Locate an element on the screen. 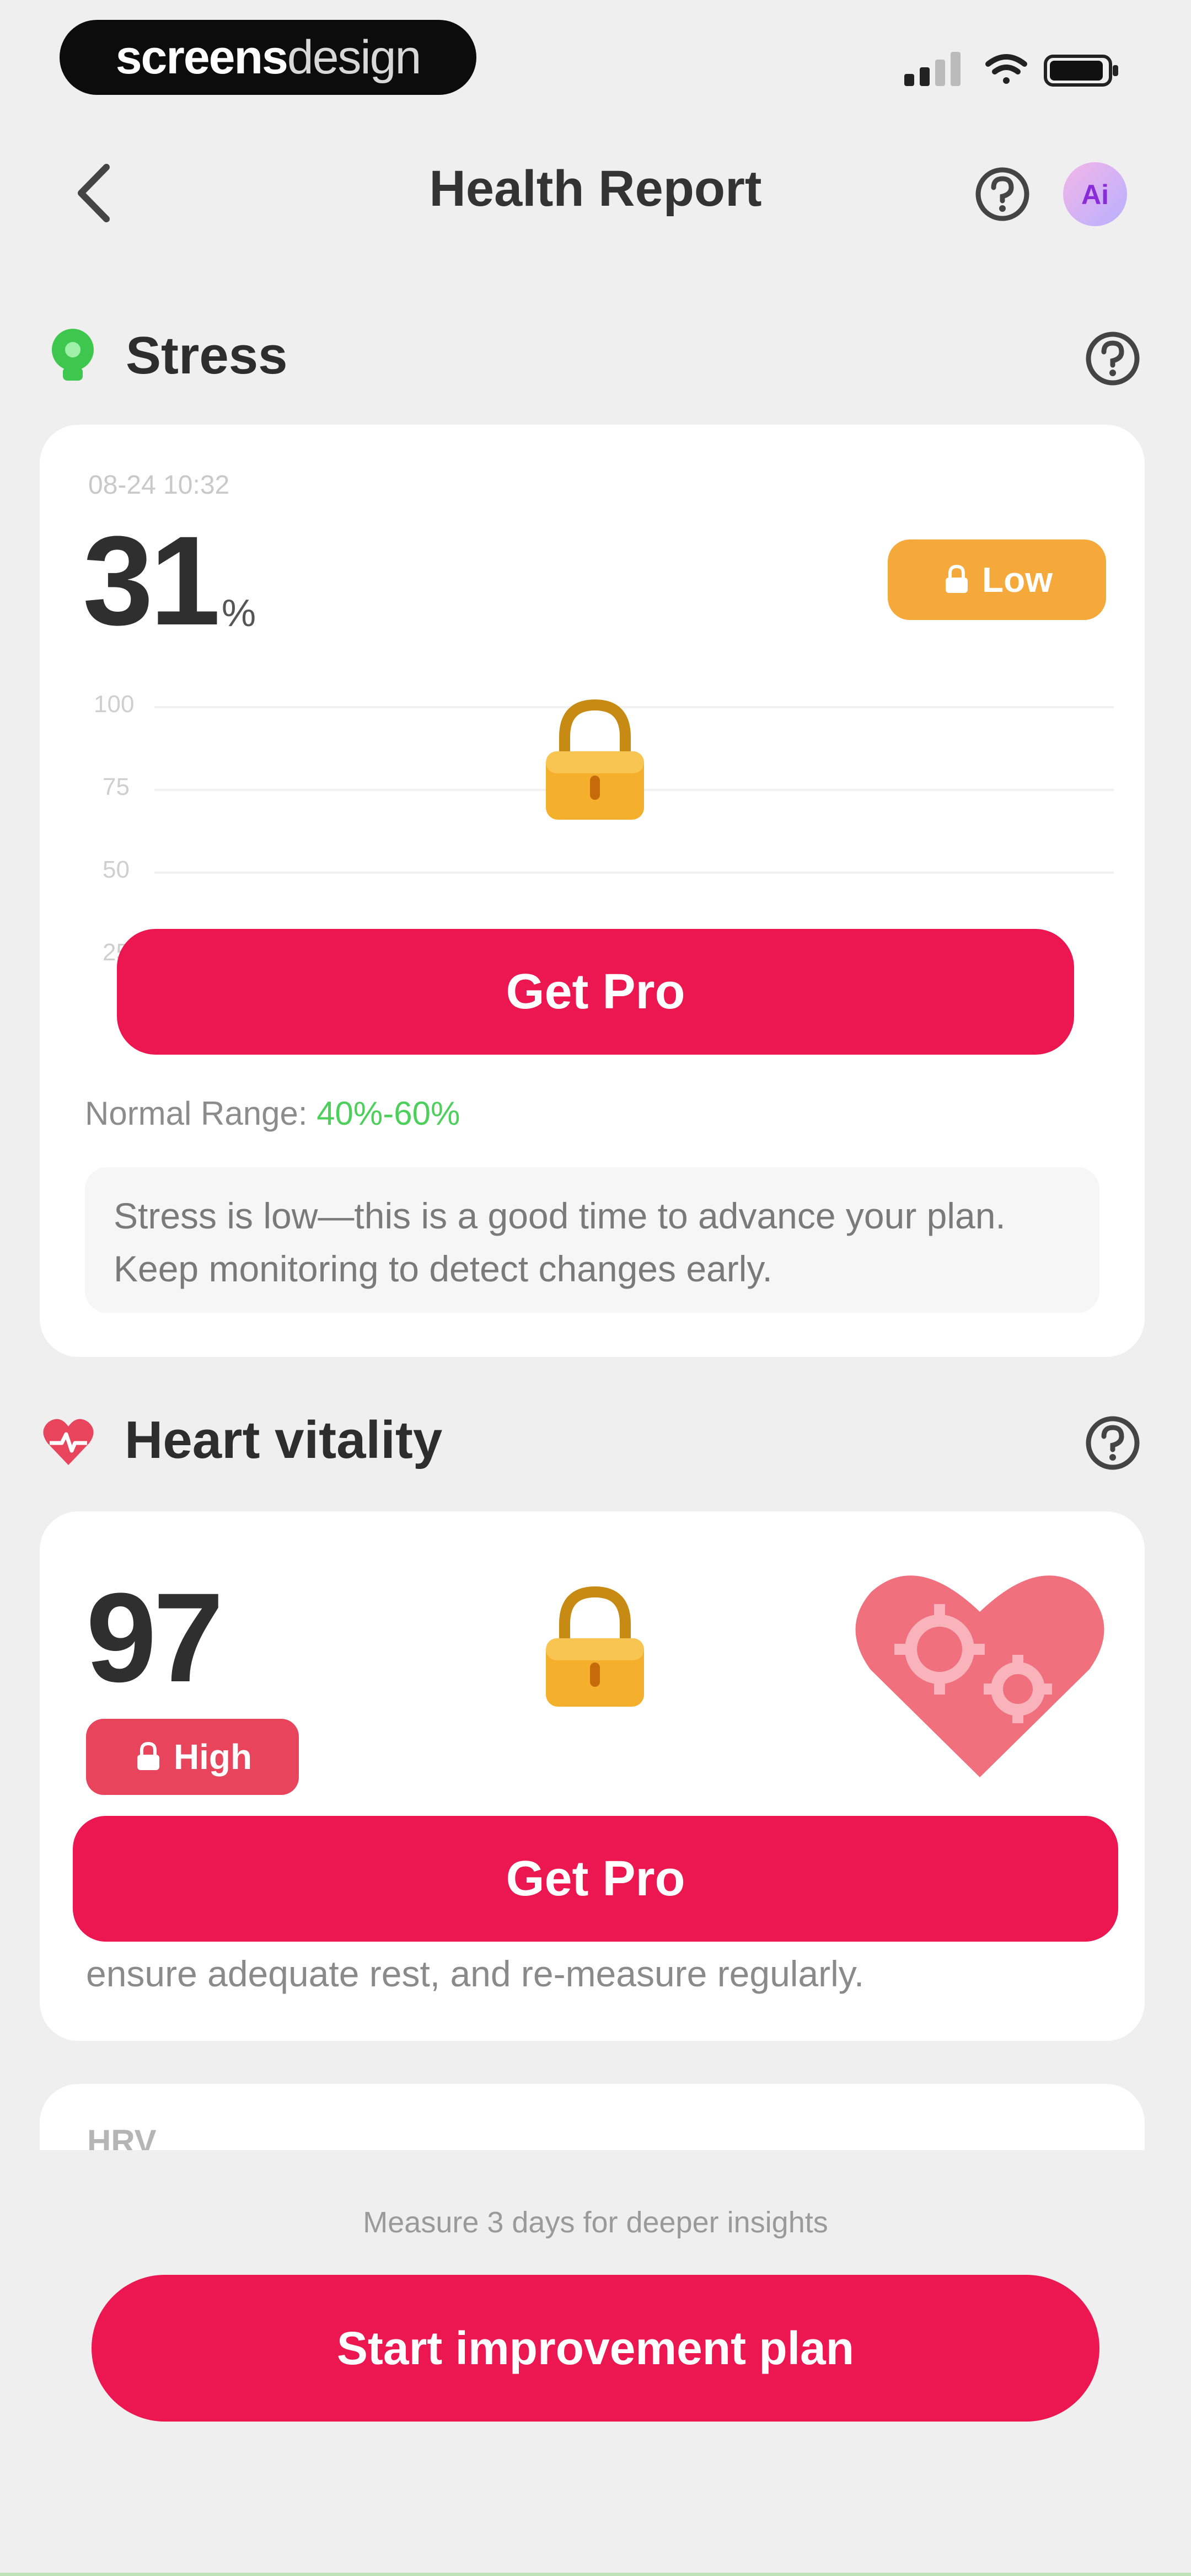 Image resolution: width=1191 pixels, height=2576 pixels. question-circle-icon is located at coordinates (1002, 194).